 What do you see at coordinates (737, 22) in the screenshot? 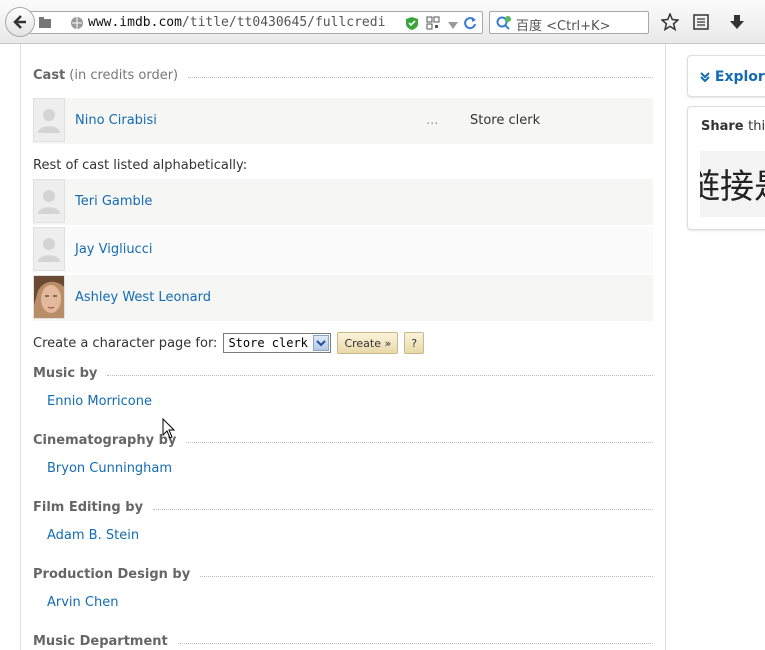
I see `download-icon` at bounding box center [737, 22].